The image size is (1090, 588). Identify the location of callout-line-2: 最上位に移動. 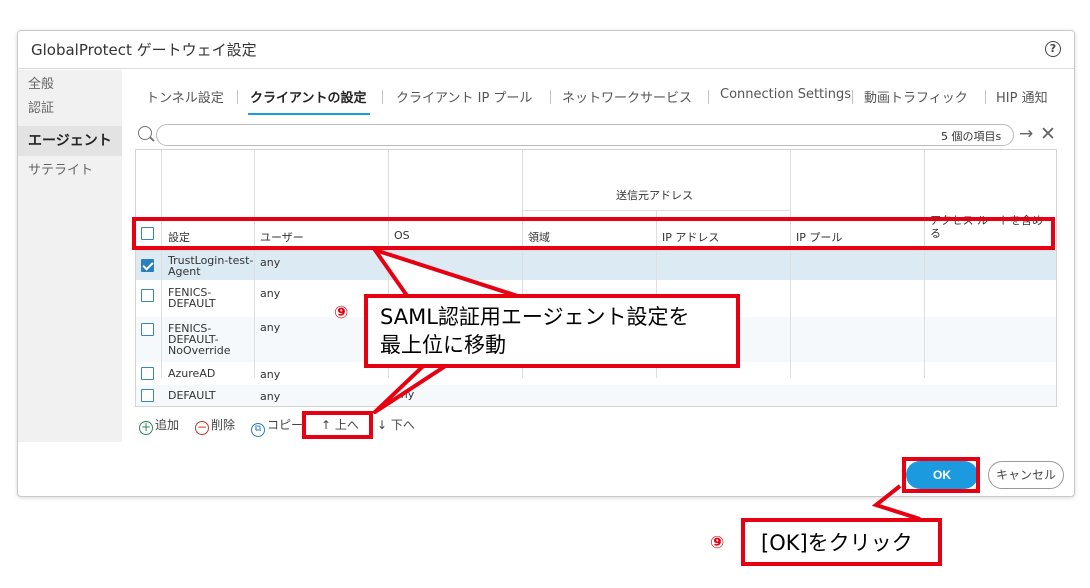
(443, 345).